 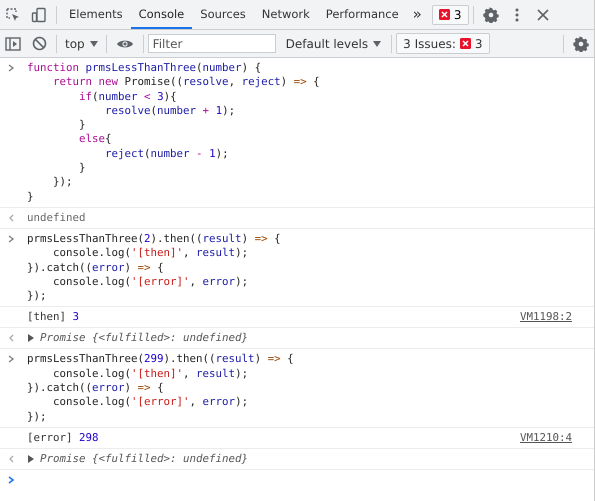 What do you see at coordinates (81, 43) in the screenshot?
I see `context-dropdown: top` at bounding box center [81, 43].